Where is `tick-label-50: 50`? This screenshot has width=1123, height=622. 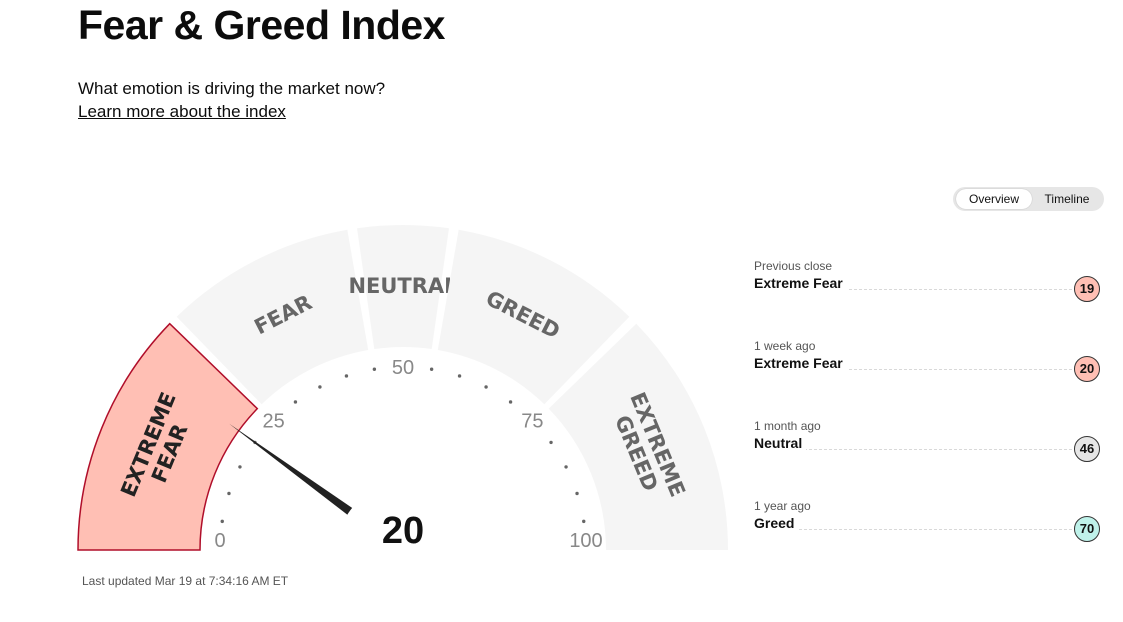 tick-label-50: 50 is located at coordinates (403, 368).